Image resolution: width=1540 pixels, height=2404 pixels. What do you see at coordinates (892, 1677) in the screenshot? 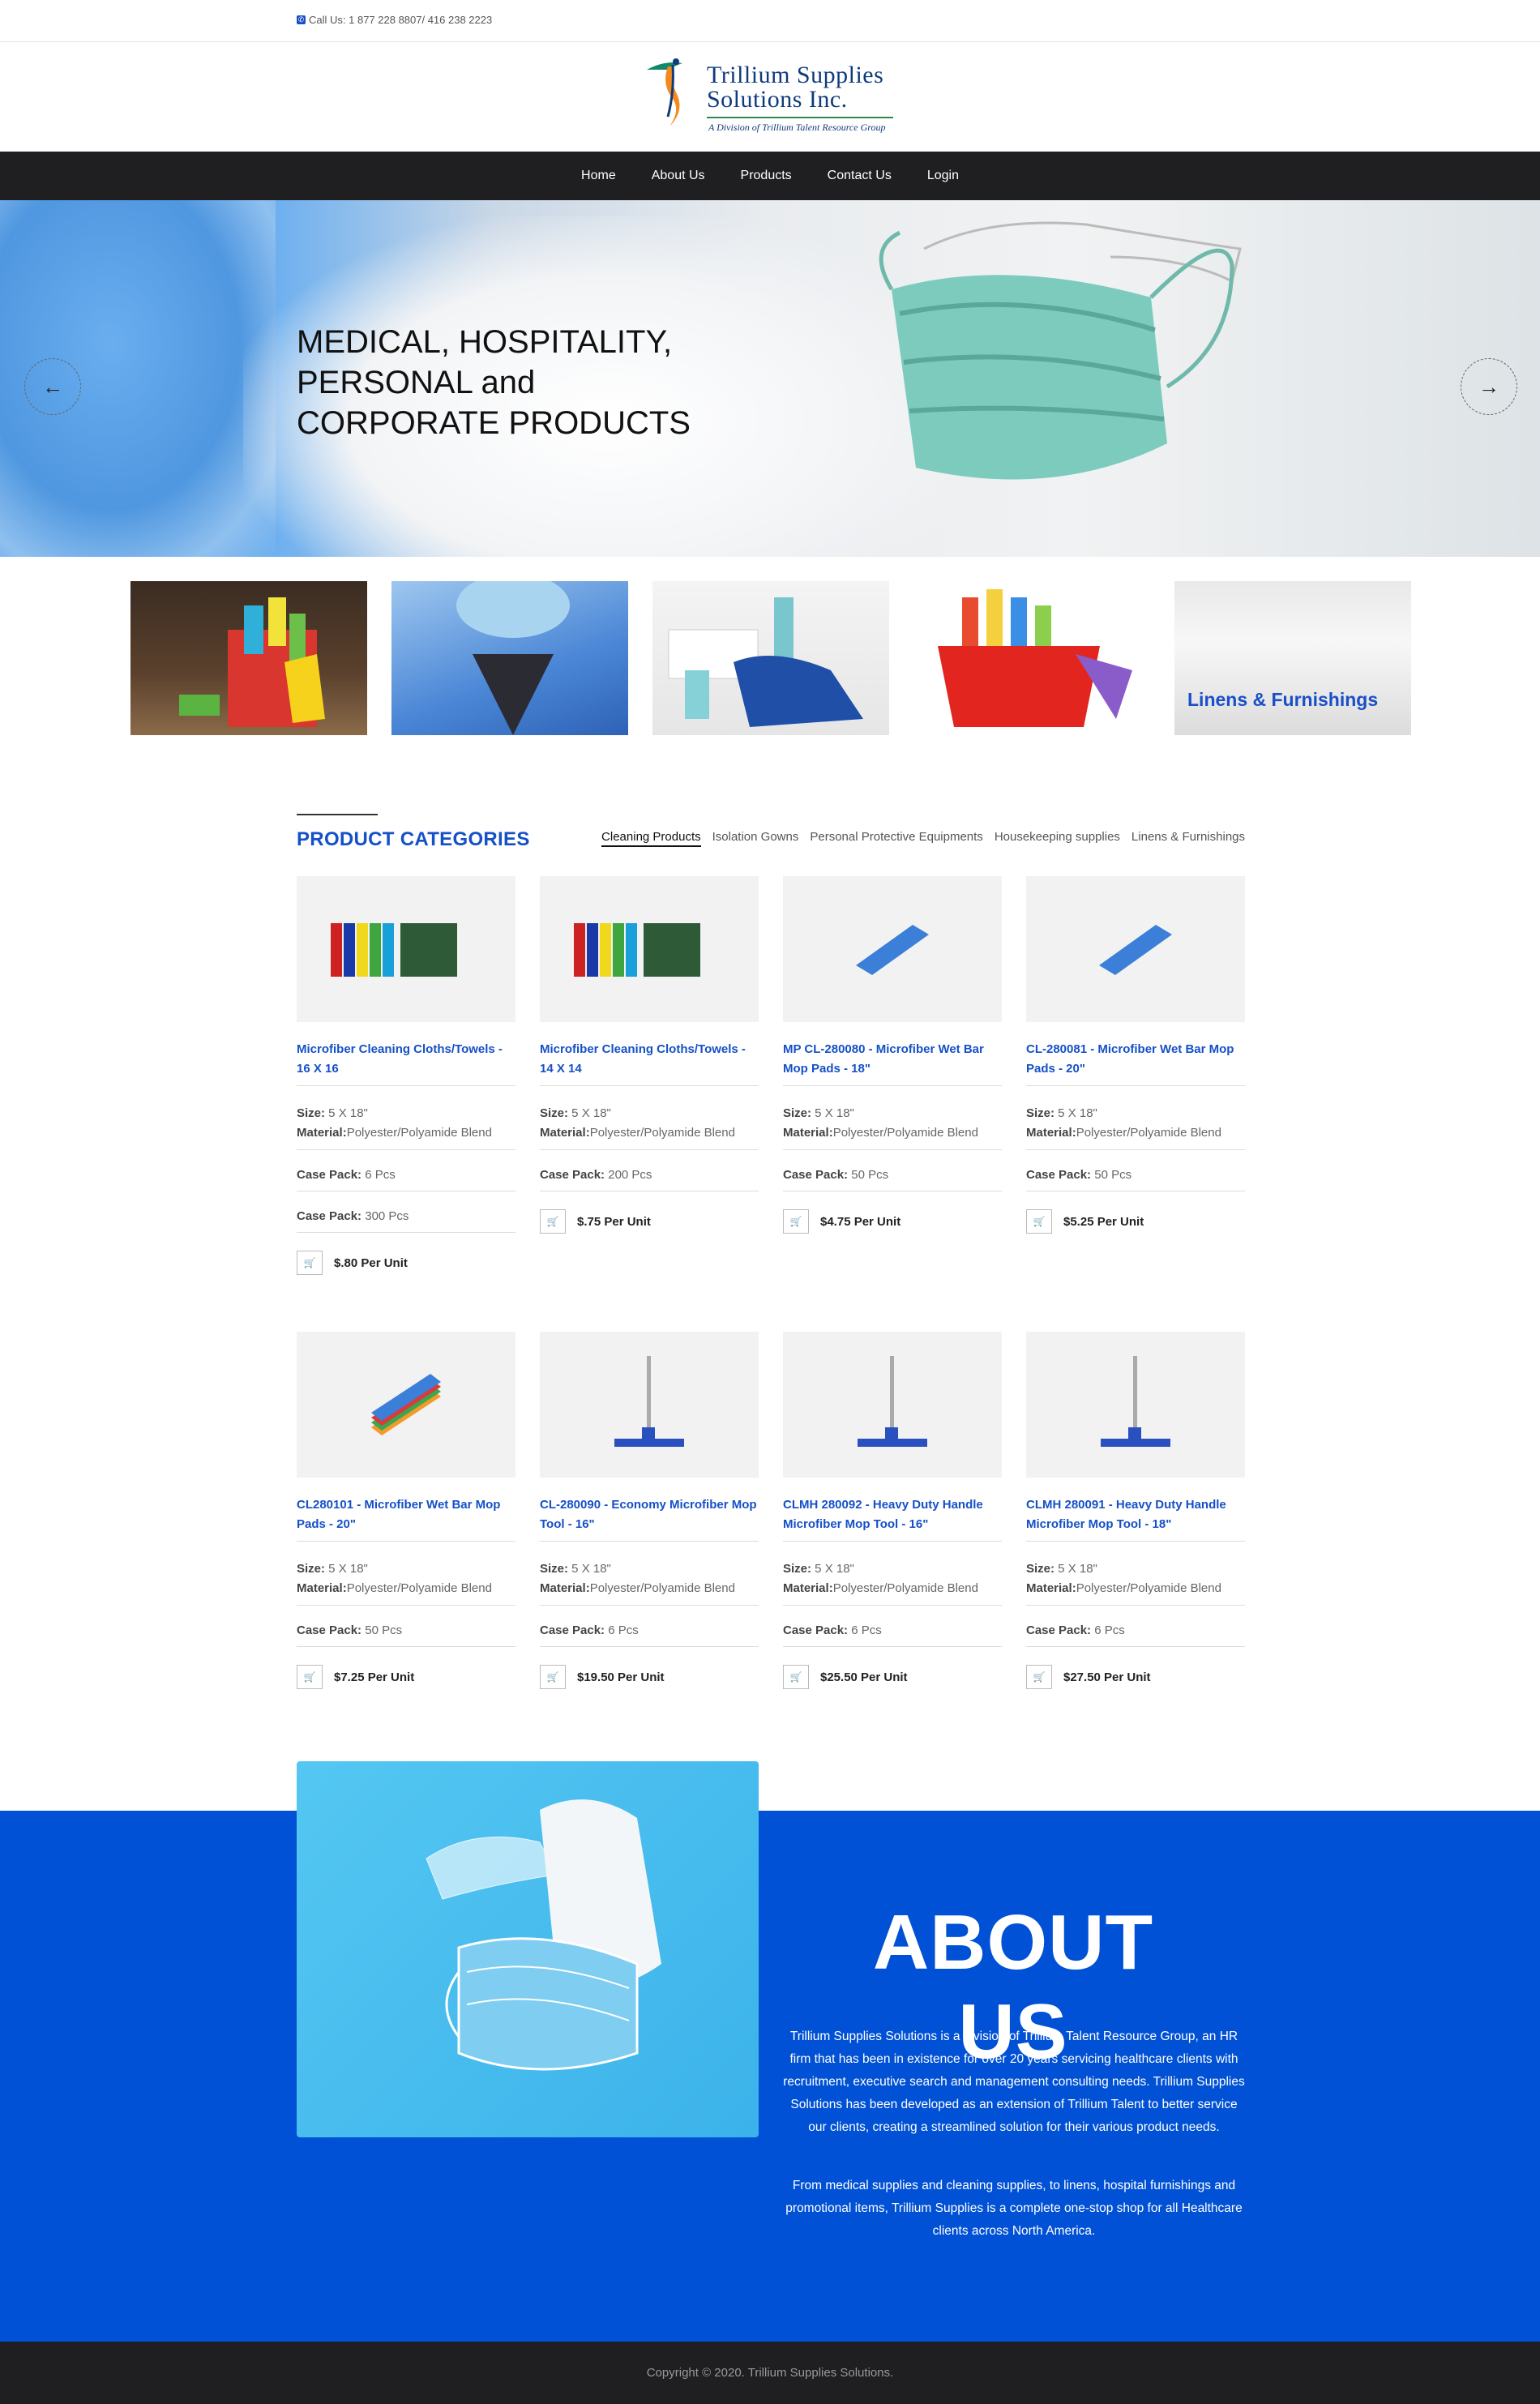
I see `product-price-row: 🛒 $25.50 Per Unit` at bounding box center [892, 1677].